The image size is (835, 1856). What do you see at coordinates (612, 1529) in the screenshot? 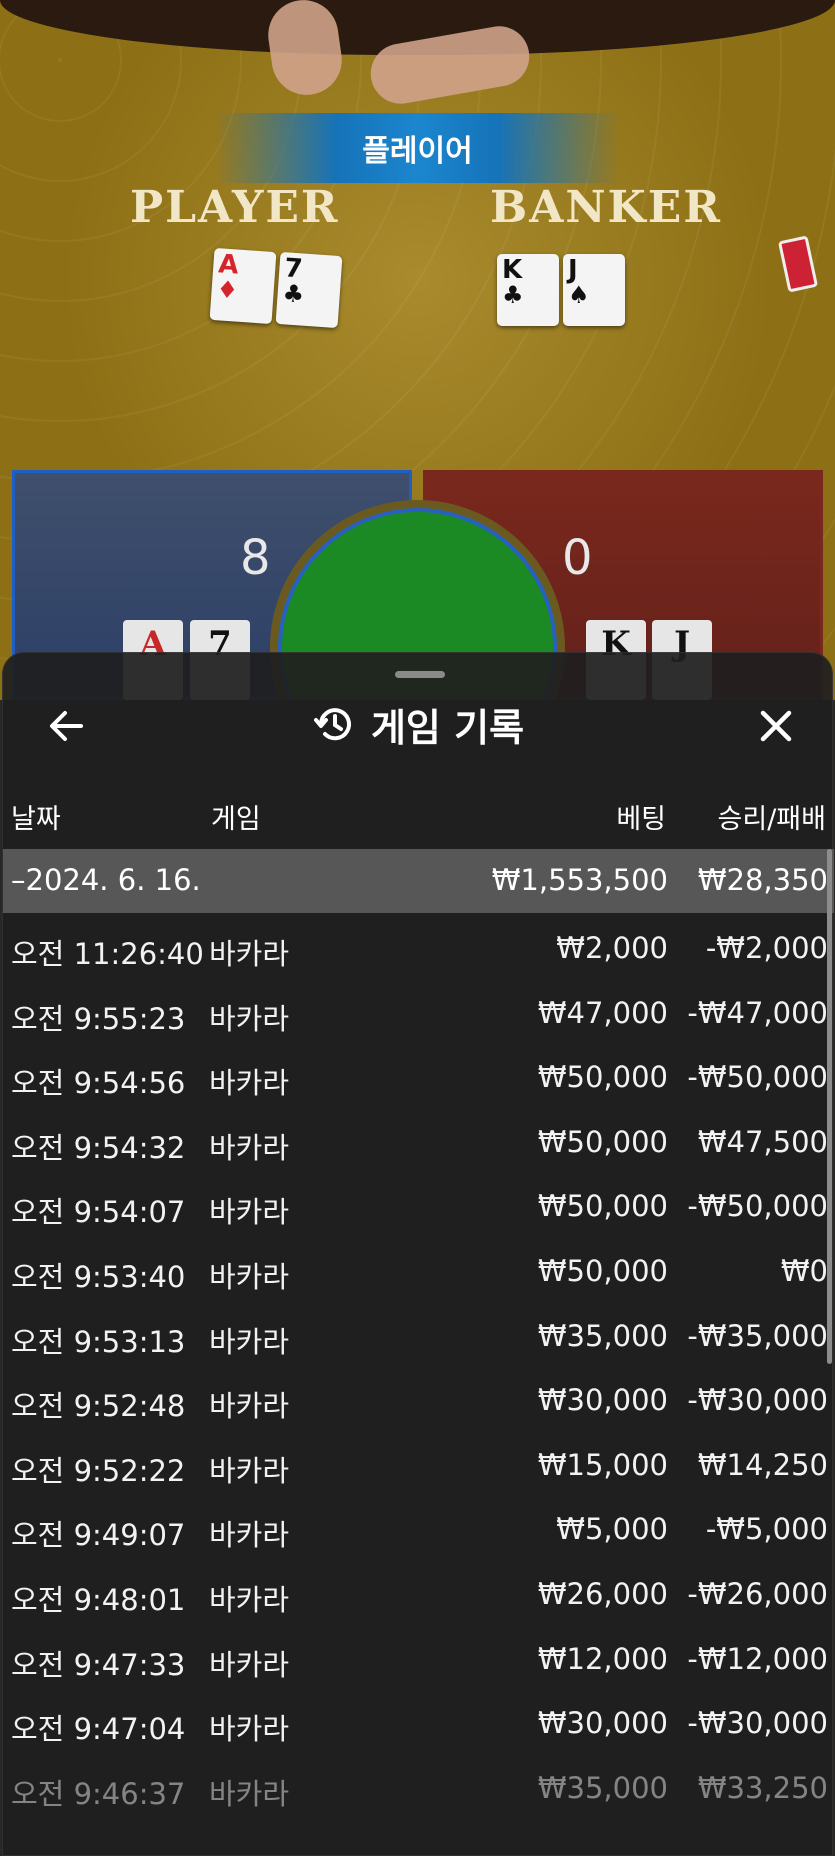
I see `row-bet: ₩5,000` at bounding box center [612, 1529].